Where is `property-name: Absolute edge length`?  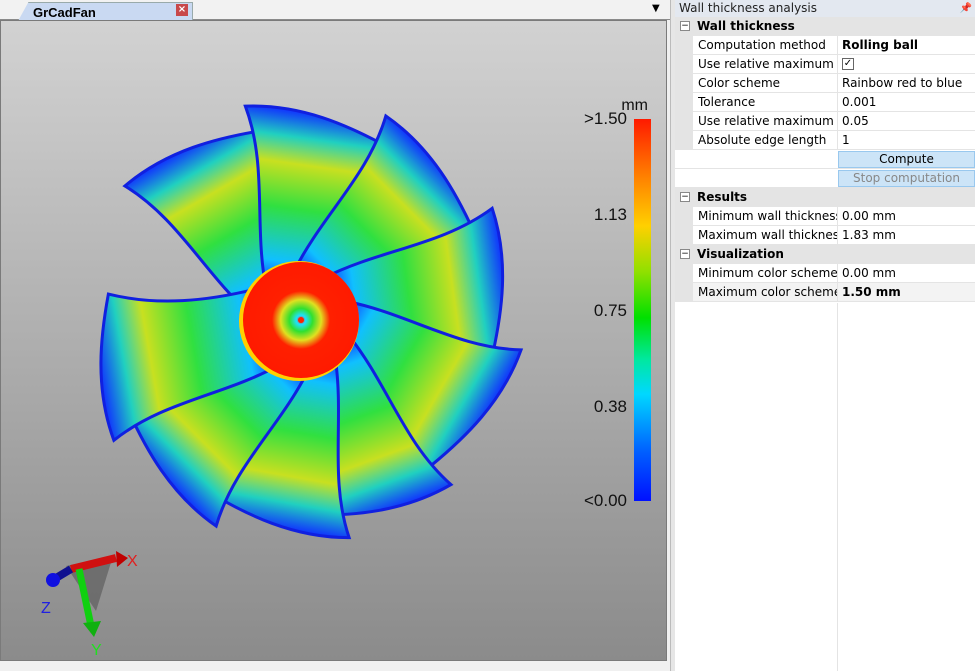 property-name: Absolute edge length is located at coordinates (762, 140).